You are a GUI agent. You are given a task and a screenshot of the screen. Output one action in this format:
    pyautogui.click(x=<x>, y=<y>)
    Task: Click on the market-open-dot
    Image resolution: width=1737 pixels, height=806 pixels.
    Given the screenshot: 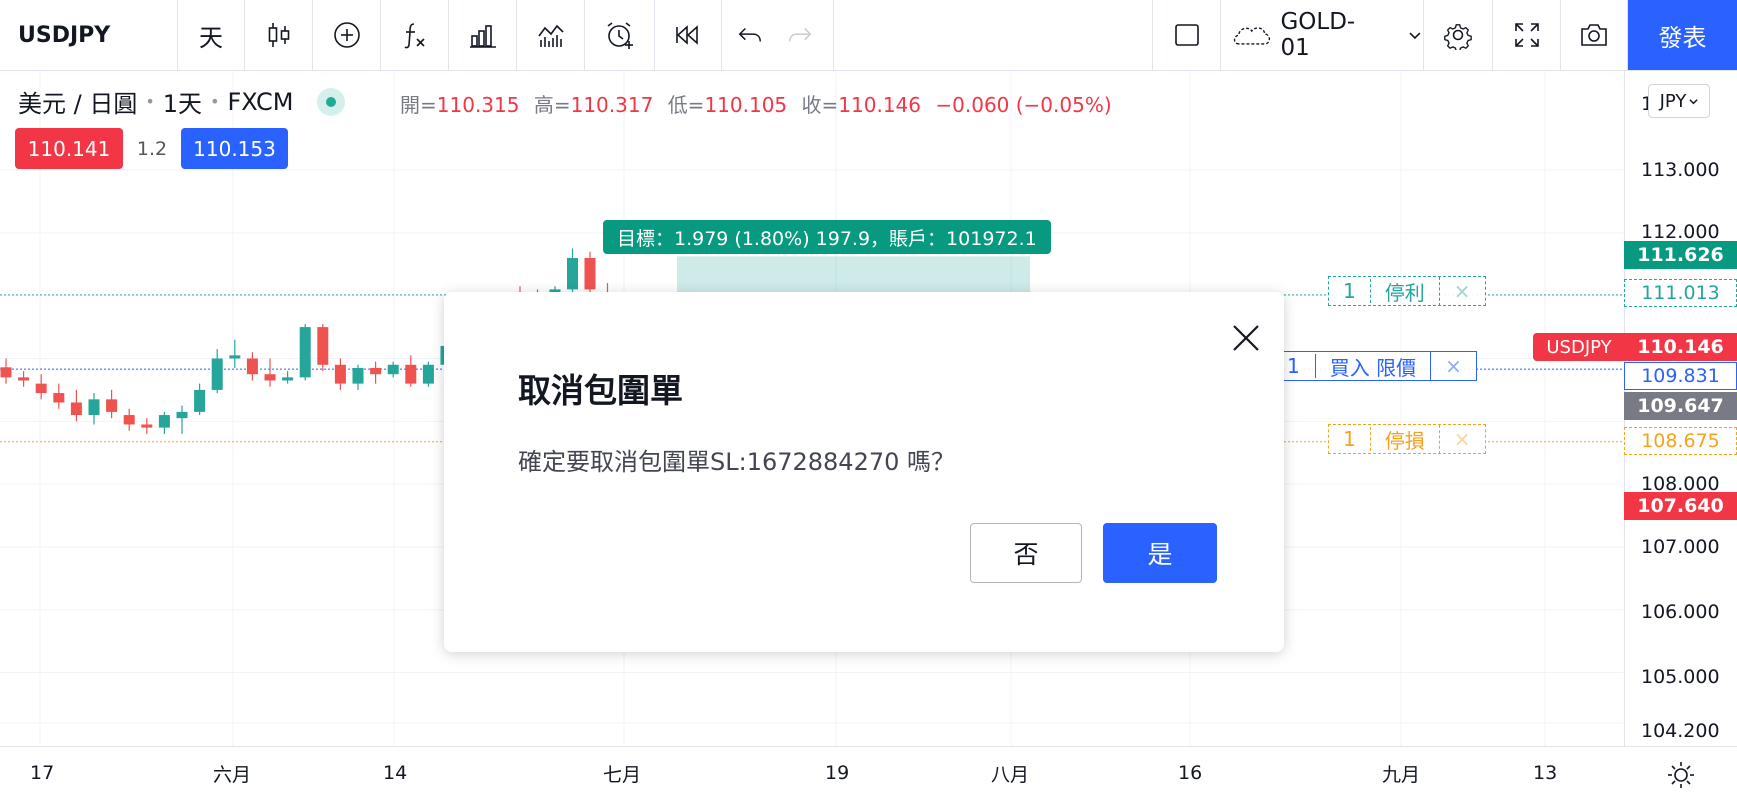 What is the action you would take?
    pyautogui.click(x=331, y=101)
    